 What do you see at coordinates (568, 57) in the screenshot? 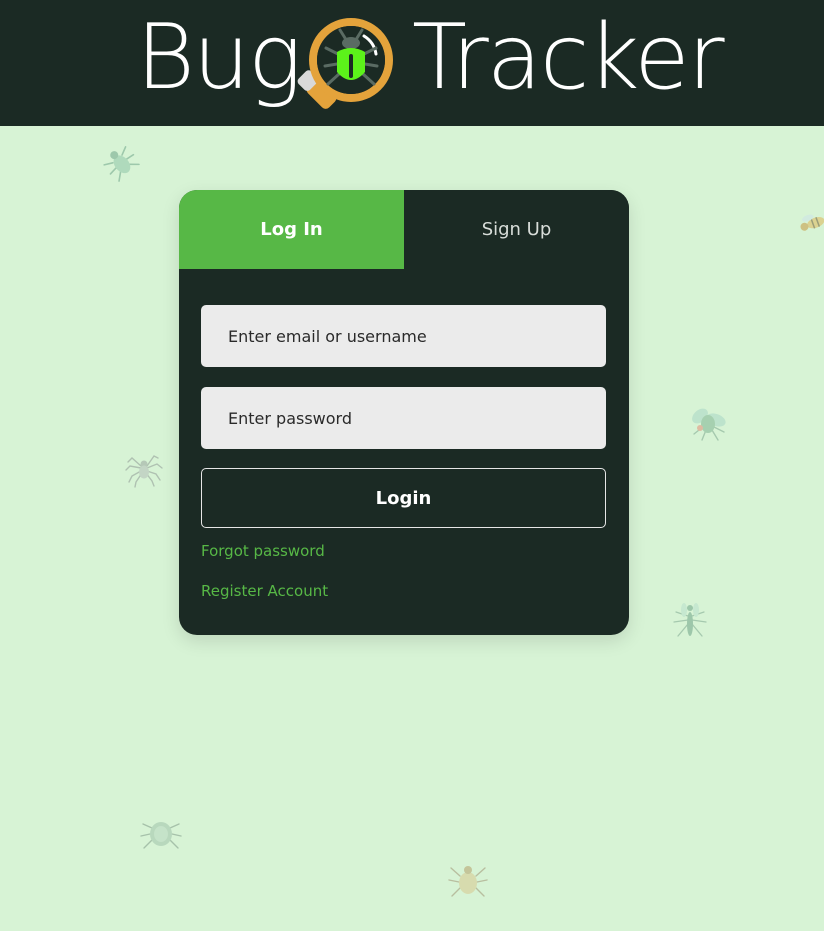
I see `brand-text-tracker: Tracker` at bounding box center [568, 57].